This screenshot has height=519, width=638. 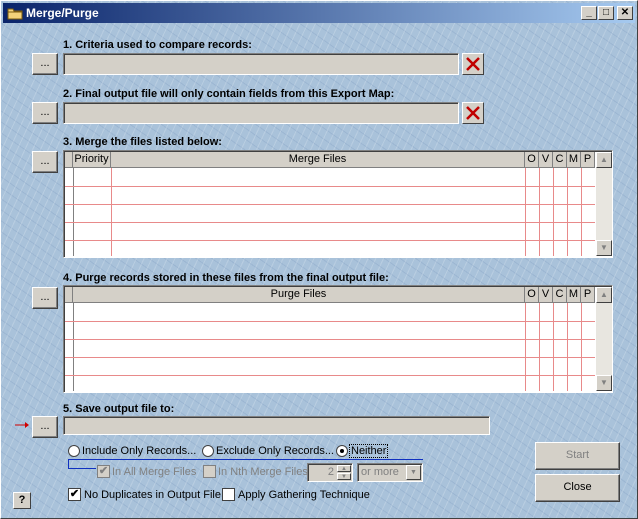 What do you see at coordinates (62, 13) in the screenshot?
I see `window-title: Merge/Purge` at bounding box center [62, 13].